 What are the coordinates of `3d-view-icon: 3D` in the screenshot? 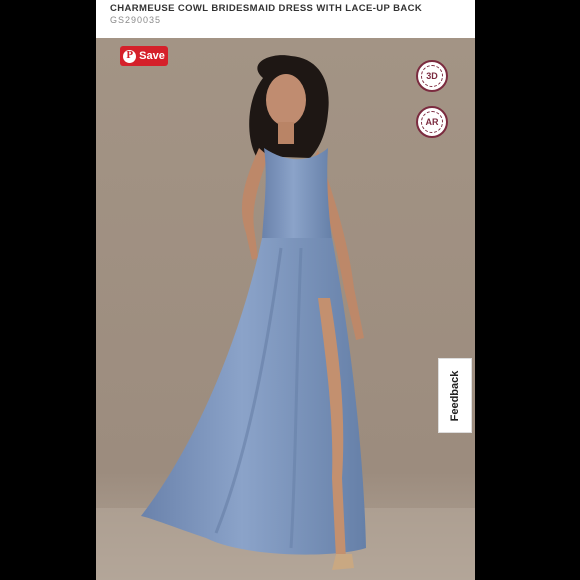 It's located at (432, 76).